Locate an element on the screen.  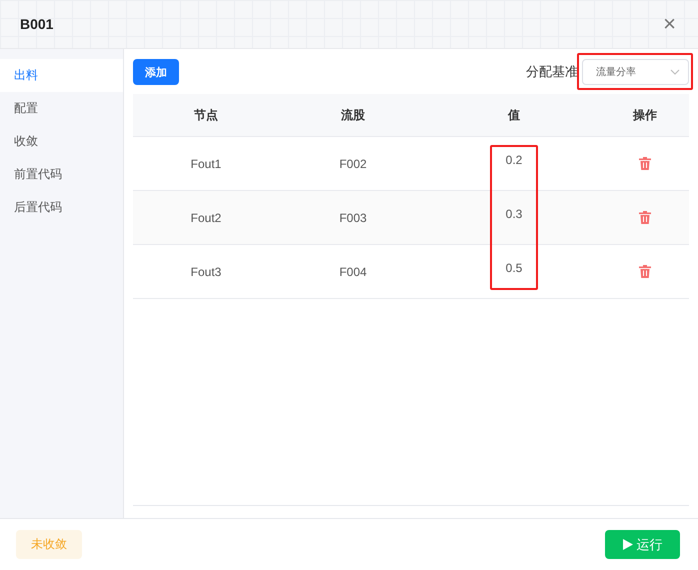
table-cell-text: 0.2 is located at coordinates (514, 159).